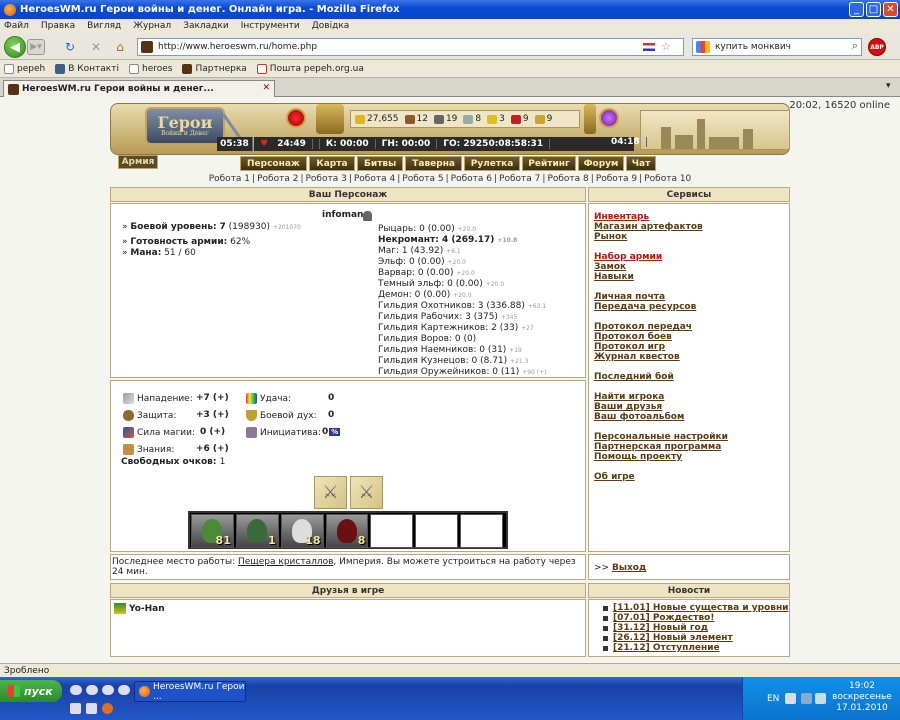 The height and width of the screenshot is (720, 900). I want to click on news-item: [31.12] Новый год, so click(660, 628).